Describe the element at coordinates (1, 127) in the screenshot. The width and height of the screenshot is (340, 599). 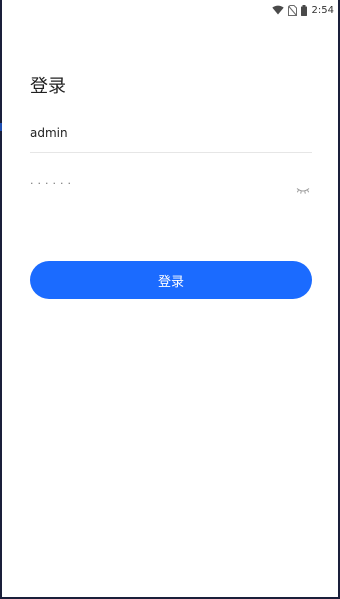
I see `edge-marker` at that location.